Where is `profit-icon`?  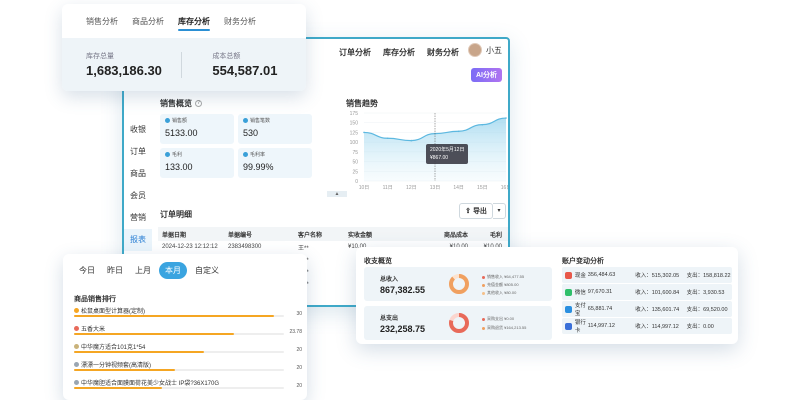 profit-icon is located at coordinates (167, 154).